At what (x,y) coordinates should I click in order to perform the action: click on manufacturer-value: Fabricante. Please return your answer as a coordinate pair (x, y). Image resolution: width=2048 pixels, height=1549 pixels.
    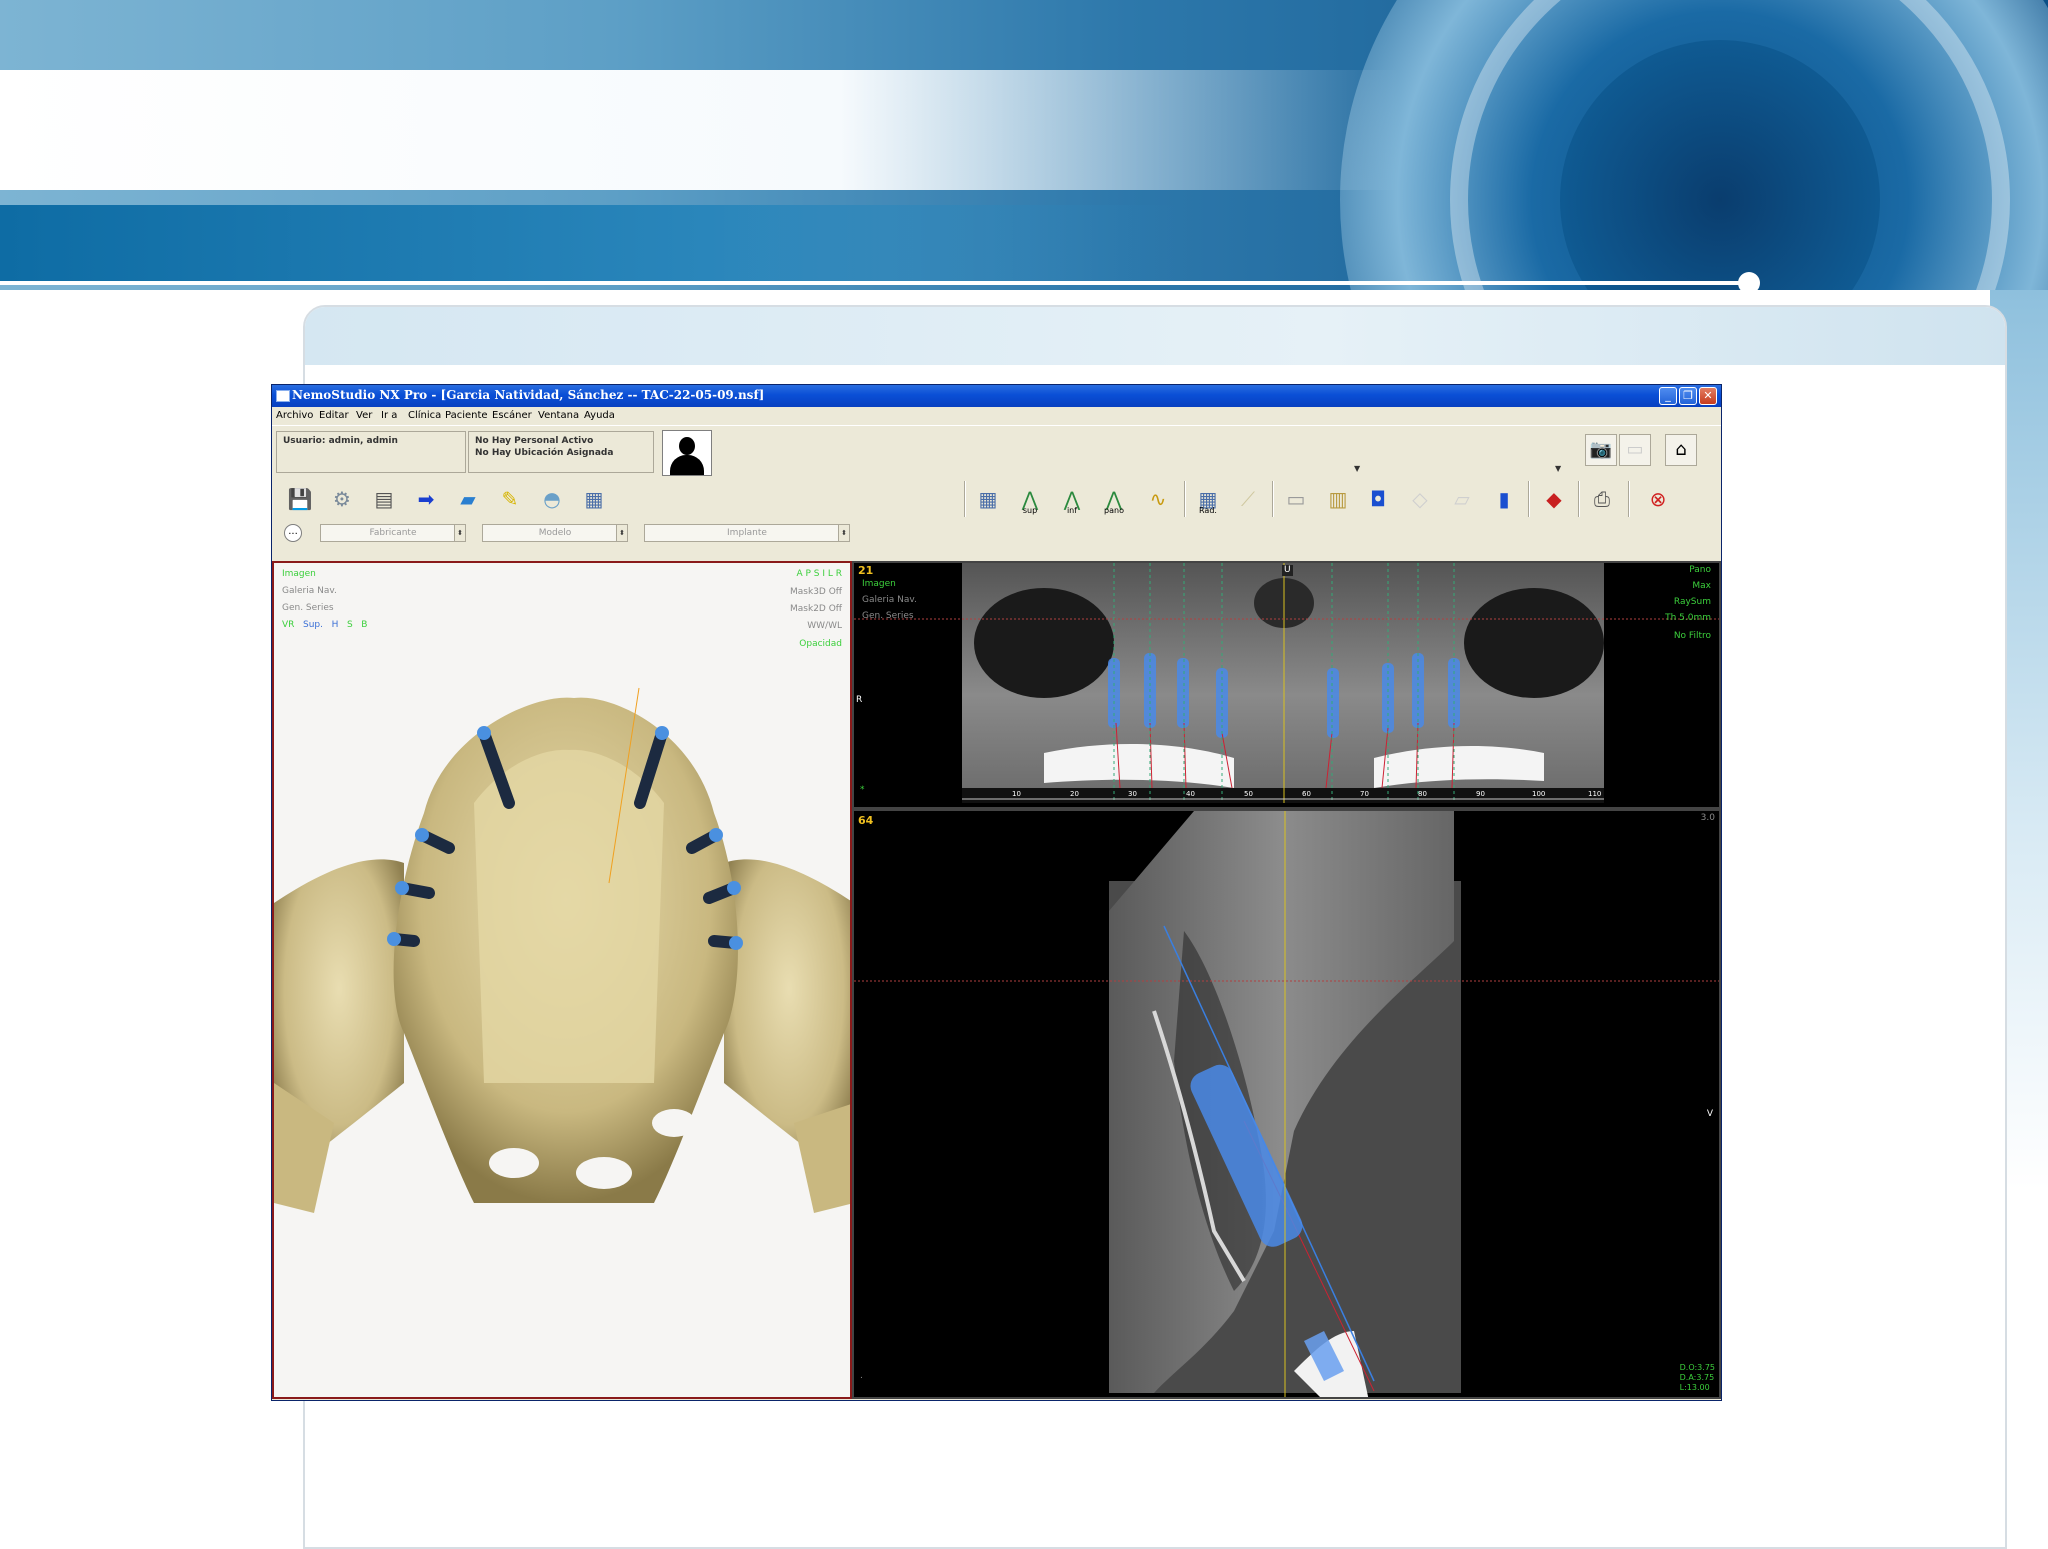
    Looking at the image, I should click on (393, 533).